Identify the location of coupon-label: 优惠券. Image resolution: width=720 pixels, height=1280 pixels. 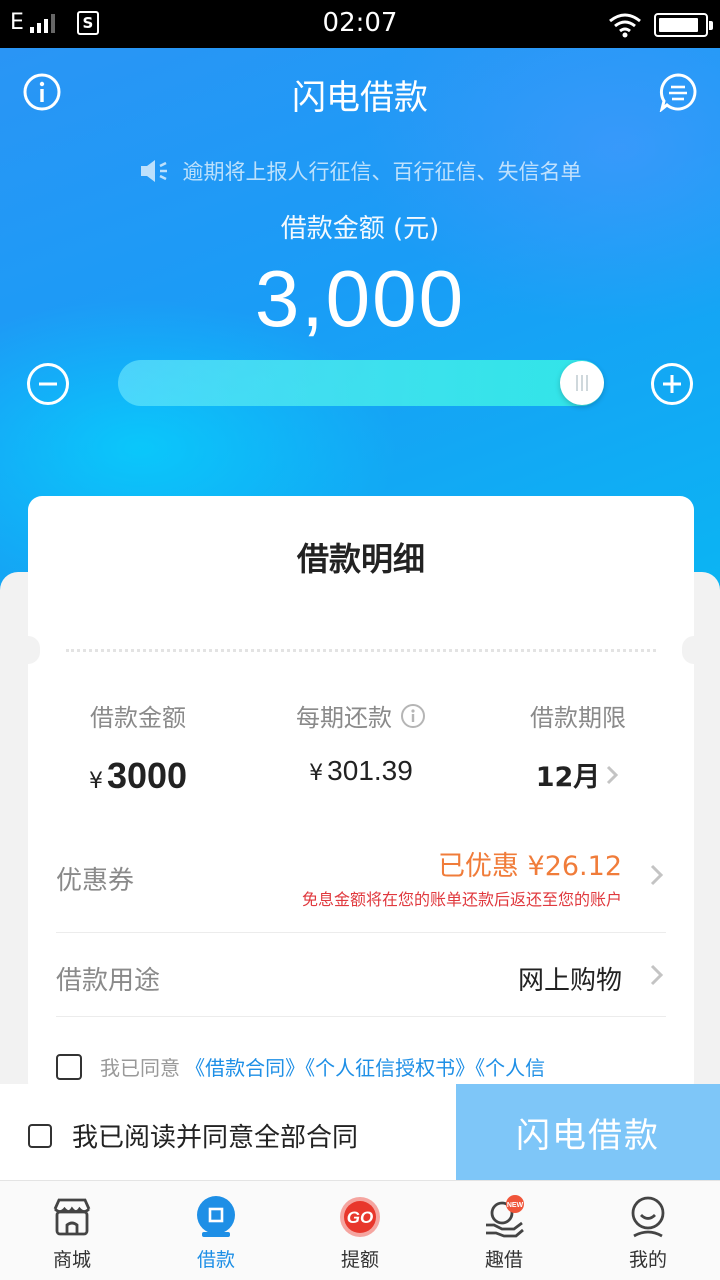
(95, 881).